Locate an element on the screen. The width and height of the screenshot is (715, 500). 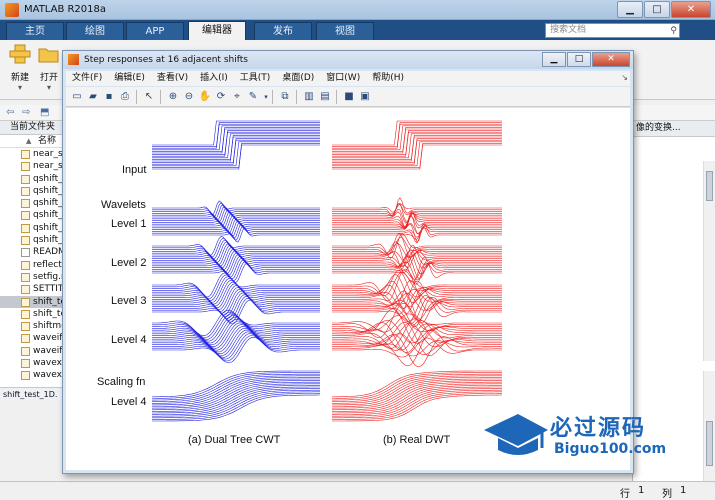
zoom-out-icon: ⊖ is located at coordinates (189, 97).